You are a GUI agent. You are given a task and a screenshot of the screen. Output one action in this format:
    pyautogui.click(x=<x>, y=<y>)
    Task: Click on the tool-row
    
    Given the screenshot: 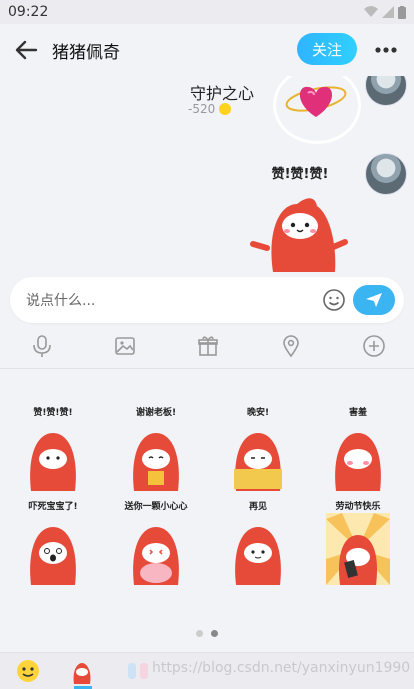 What is the action you would take?
    pyautogui.click(x=207, y=347)
    